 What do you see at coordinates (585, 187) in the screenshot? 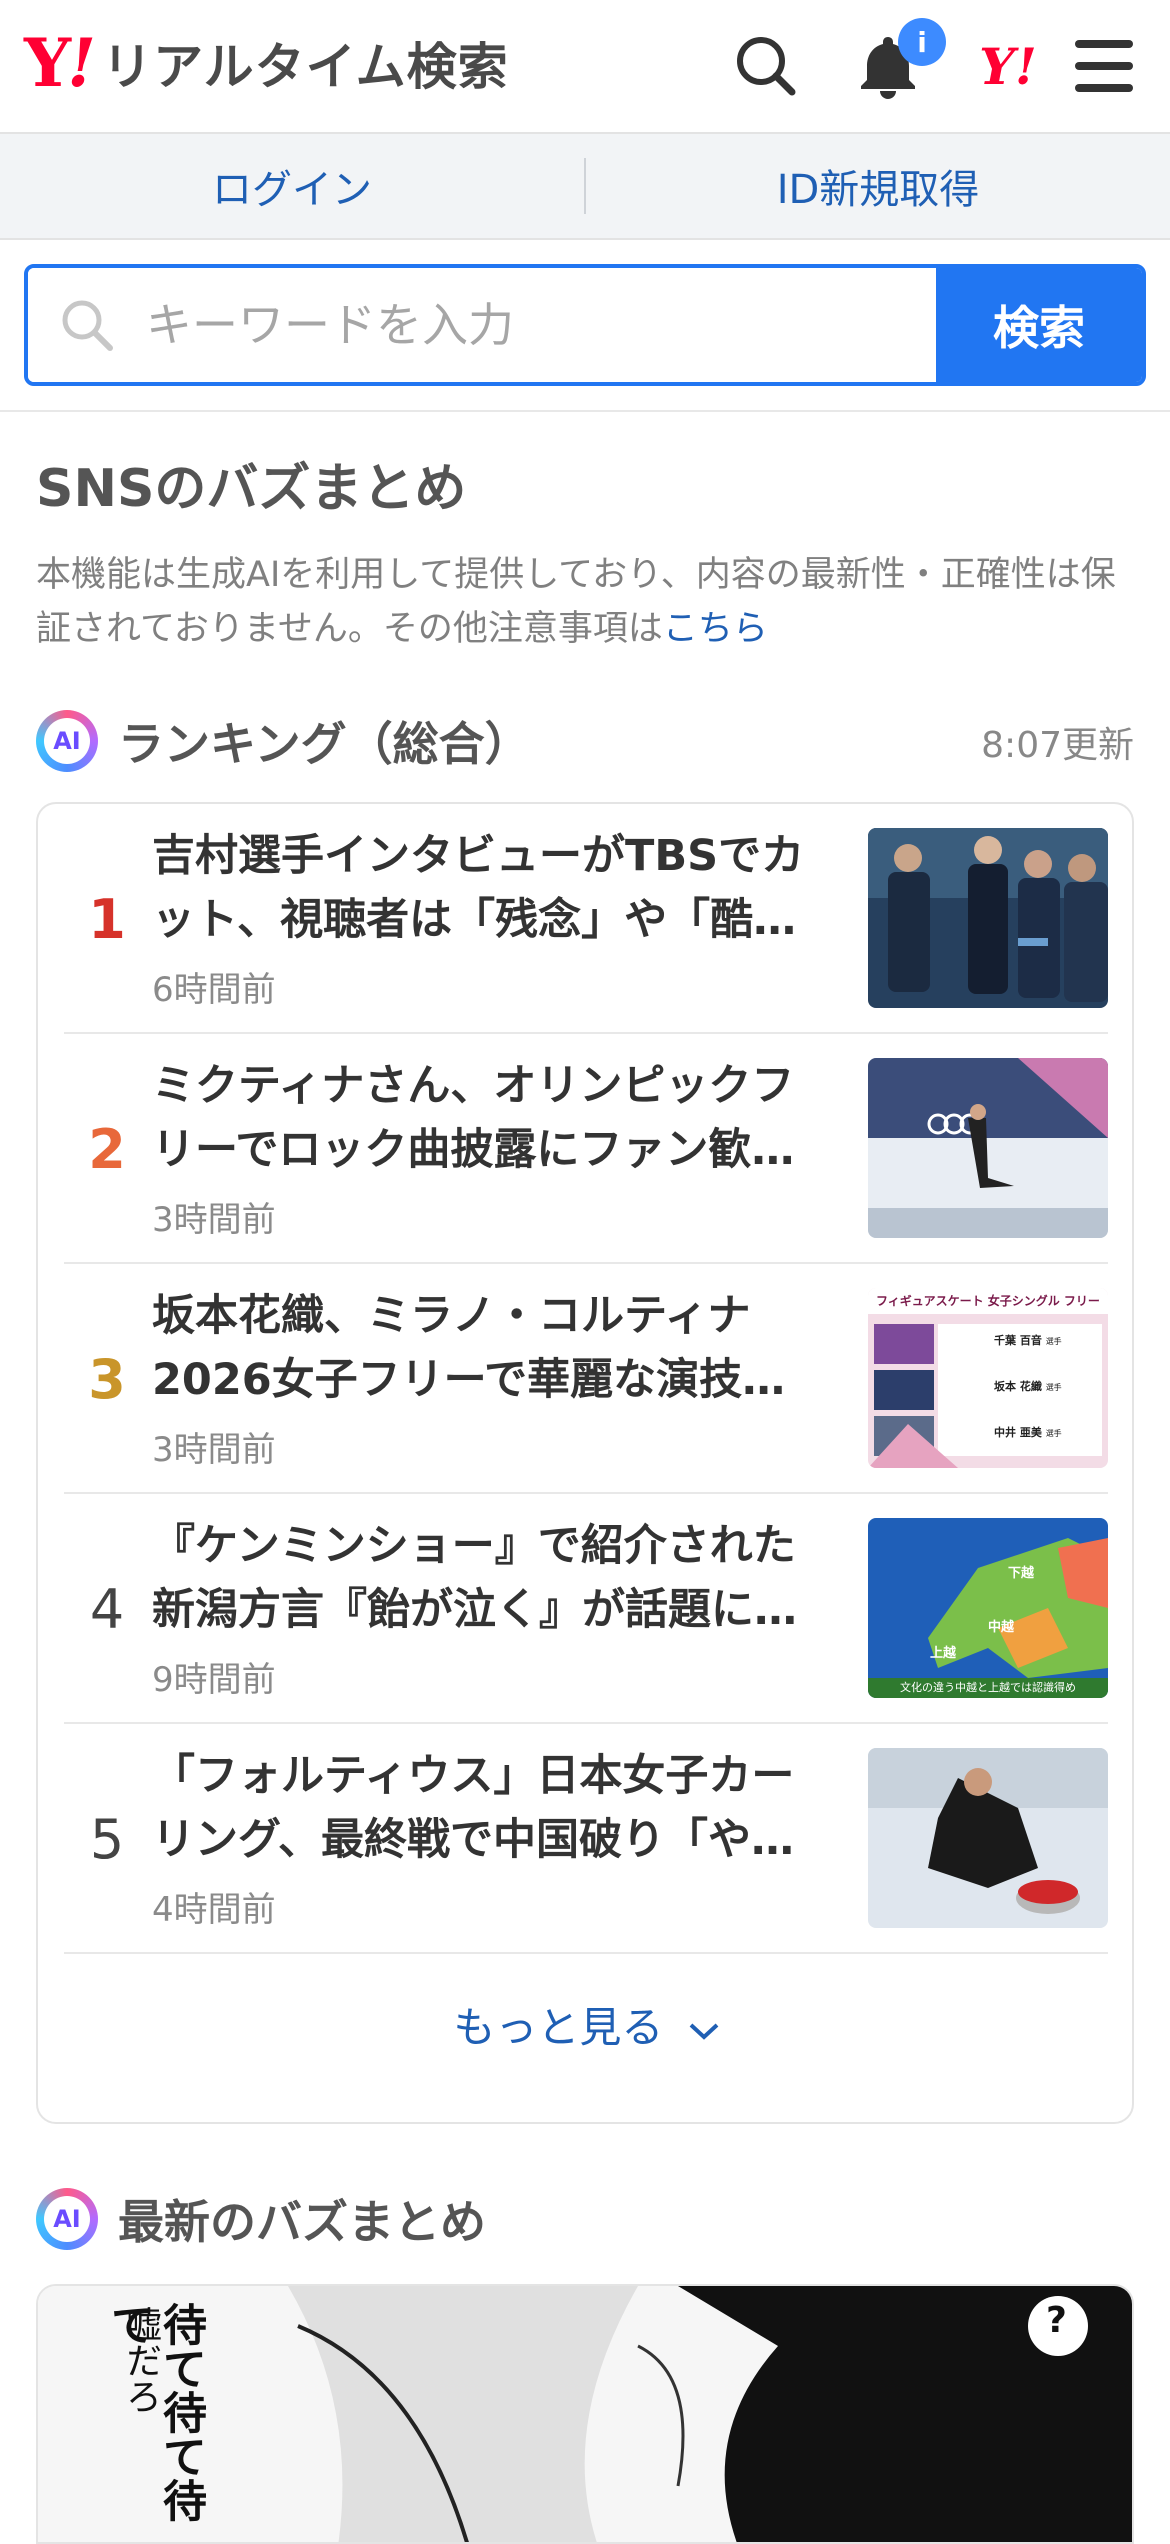
I see `login-bar: ログイン ID新規取得` at bounding box center [585, 187].